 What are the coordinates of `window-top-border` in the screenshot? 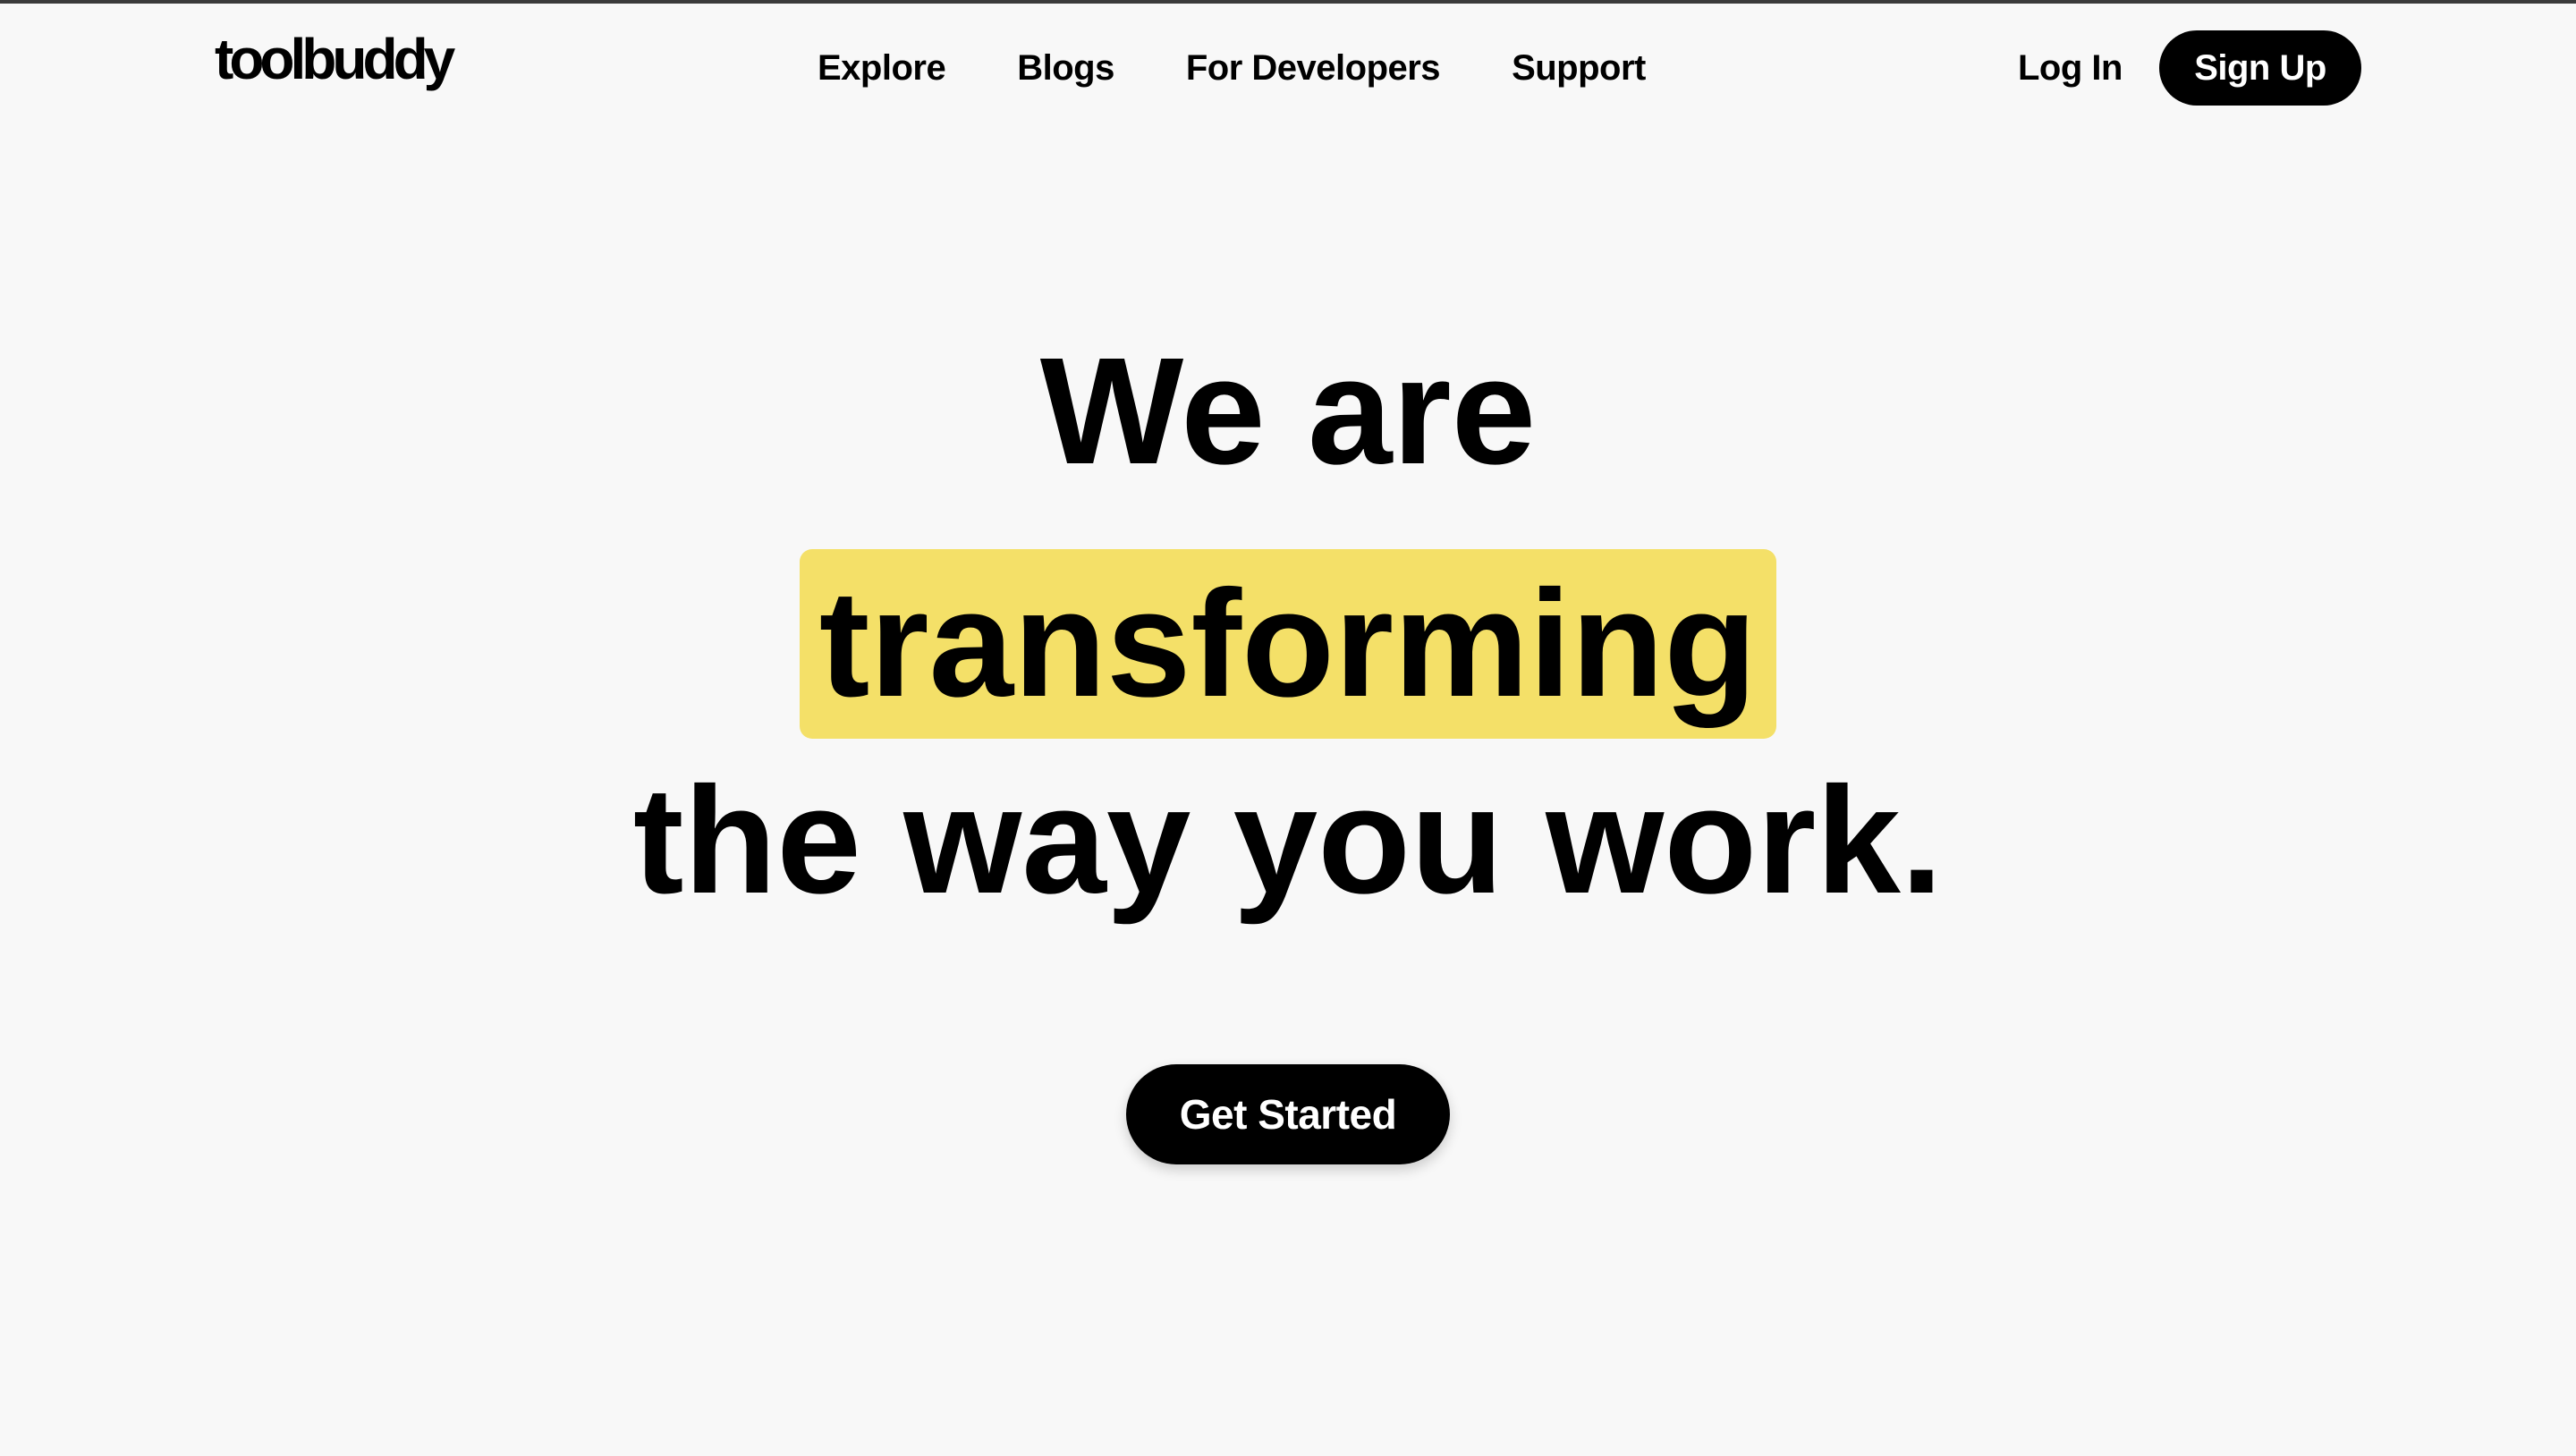 It's located at (1288, 2).